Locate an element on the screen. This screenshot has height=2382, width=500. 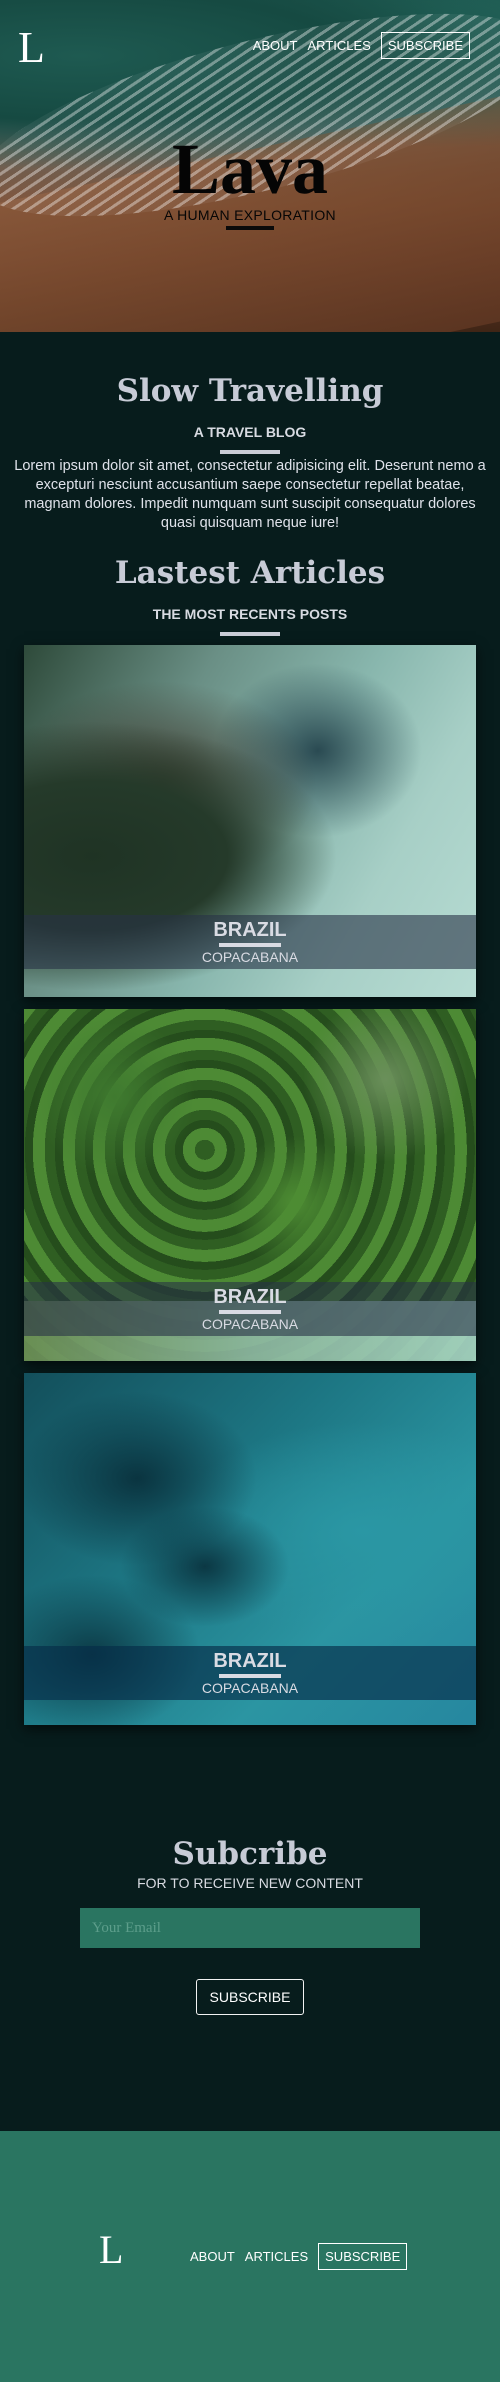
hero-divider is located at coordinates (250, 228).